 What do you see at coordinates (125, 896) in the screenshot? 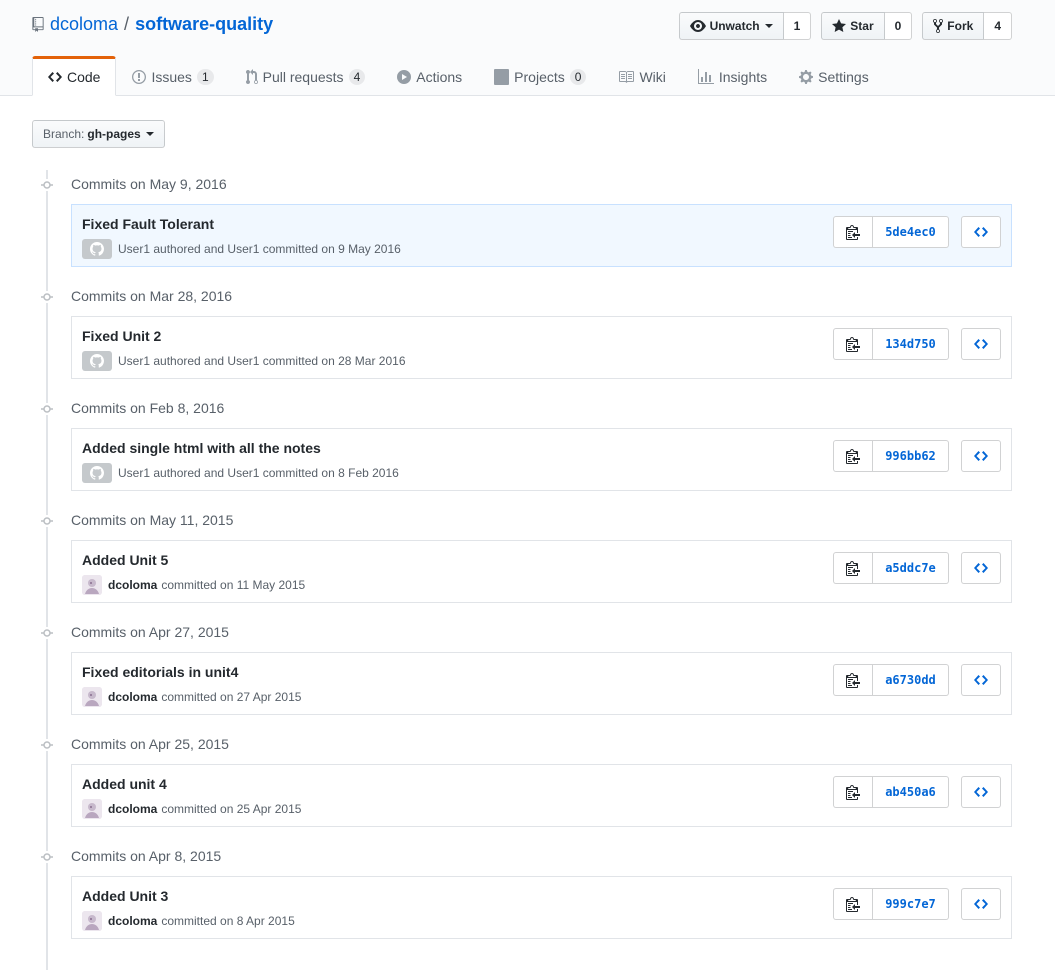
I see `commit-message-link: Added Unit 3` at bounding box center [125, 896].